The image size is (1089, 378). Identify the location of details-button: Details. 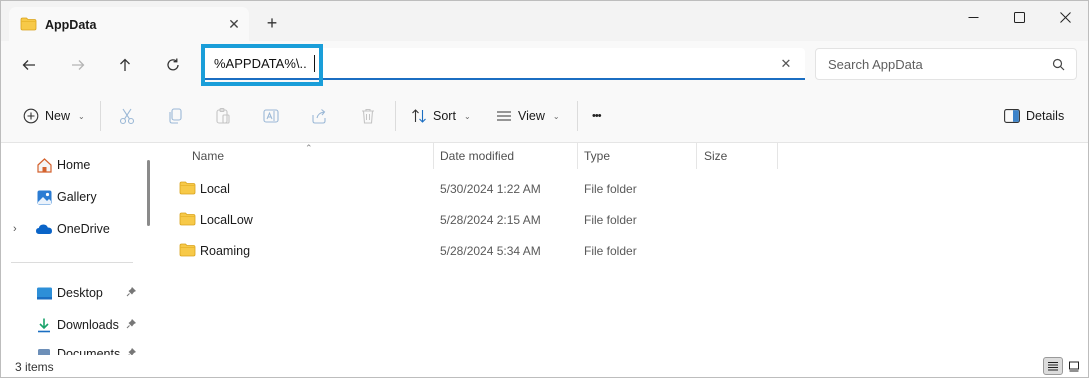
(1034, 116).